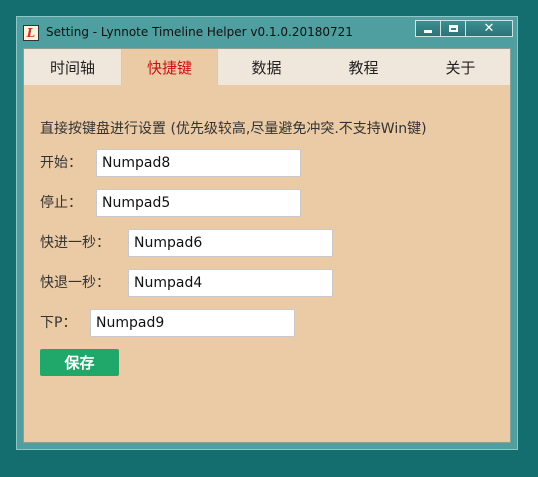 This screenshot has width=538, height=477. What do you see at coordinates (58, 323) in the screenshot?
I see `next-phase-label: 下P：` at bounding box center [58, 323].